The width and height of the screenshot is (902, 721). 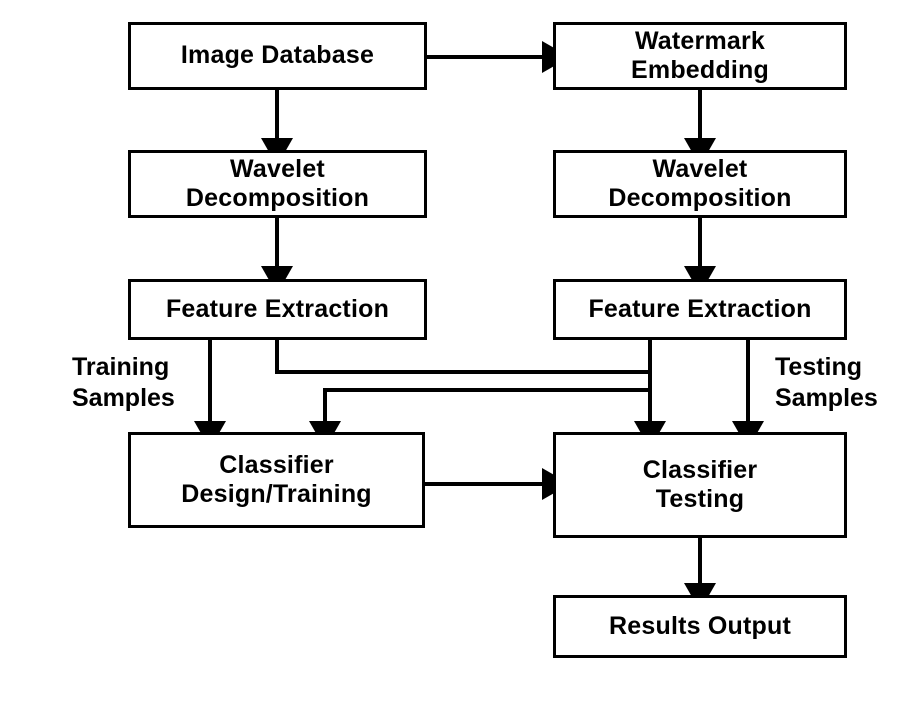 What do you see at coordinates (123, 382) in the screenshot?
I see `edge-label-training-samples: Training Samples` at bounding box center [123, 382].